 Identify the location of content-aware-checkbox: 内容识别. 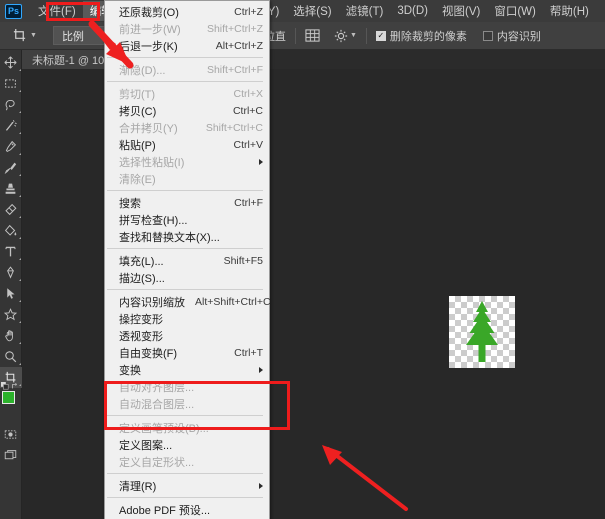
(511, 36).